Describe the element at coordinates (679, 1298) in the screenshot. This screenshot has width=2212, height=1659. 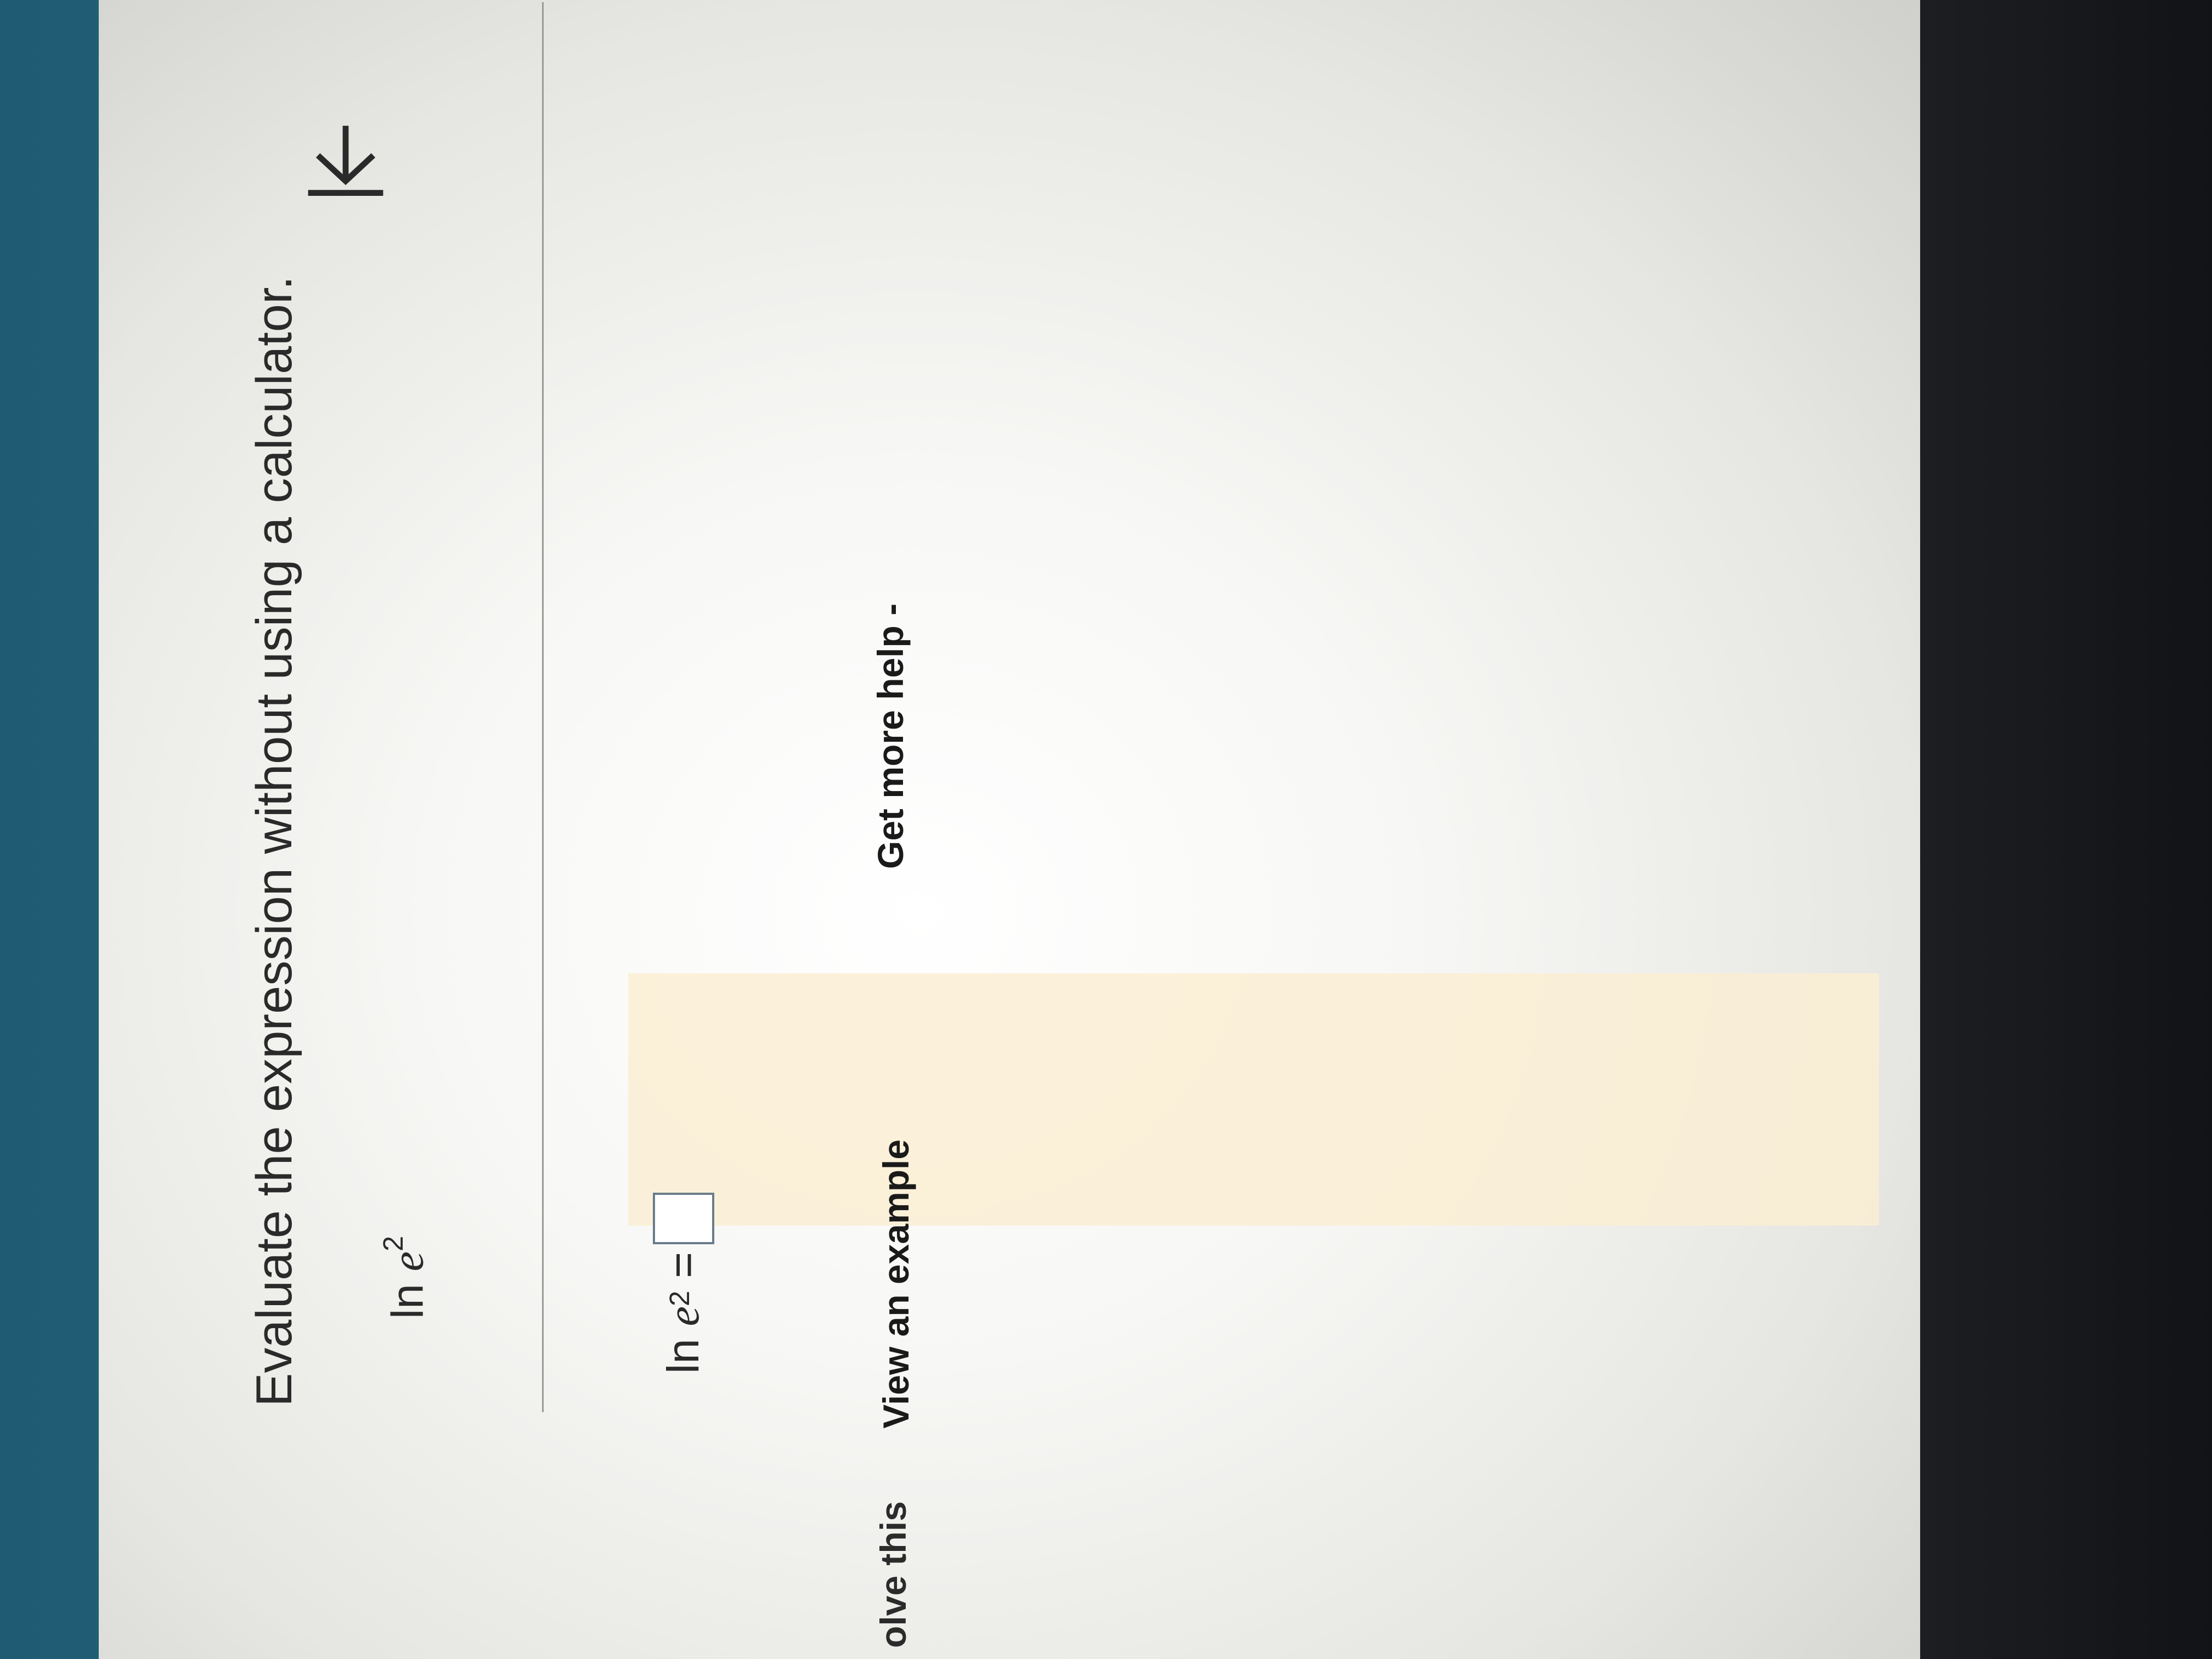
I see `answer-exponent: 2` at that location.